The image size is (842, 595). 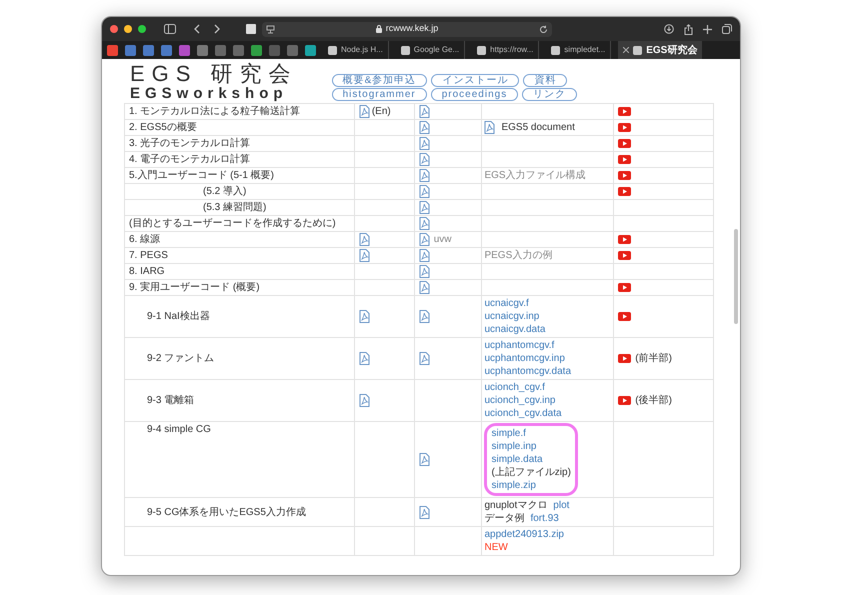 I want to click on lecture-title: 8. IARG, so click(x=147, y=271).